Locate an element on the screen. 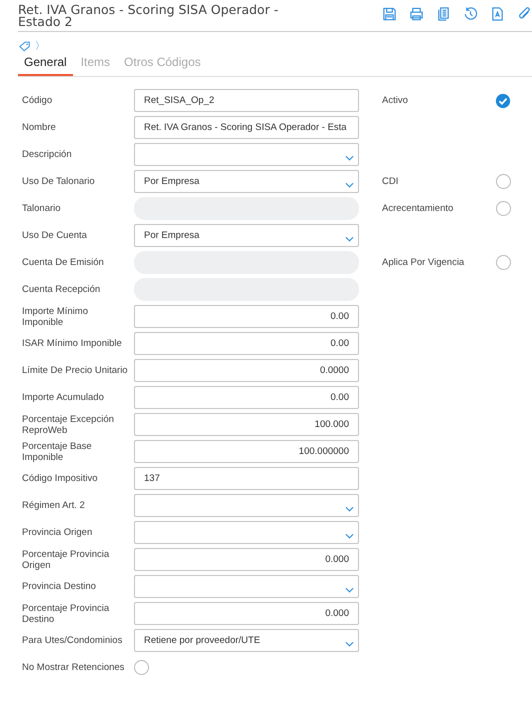  dropdown-field: Retiene por proveedor/UTE is located at coordinates (246, 640).